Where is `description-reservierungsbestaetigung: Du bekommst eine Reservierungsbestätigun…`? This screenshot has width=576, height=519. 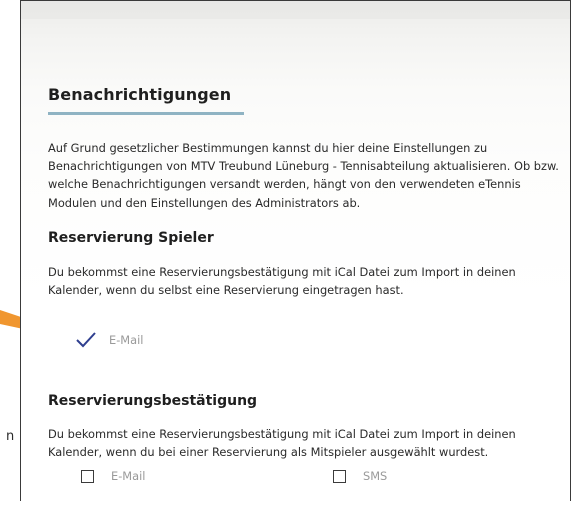
description-reservierungsbestaetigung: Du bekommst eine Reservierungsbestätigun… is located at coordinates (282, 443).